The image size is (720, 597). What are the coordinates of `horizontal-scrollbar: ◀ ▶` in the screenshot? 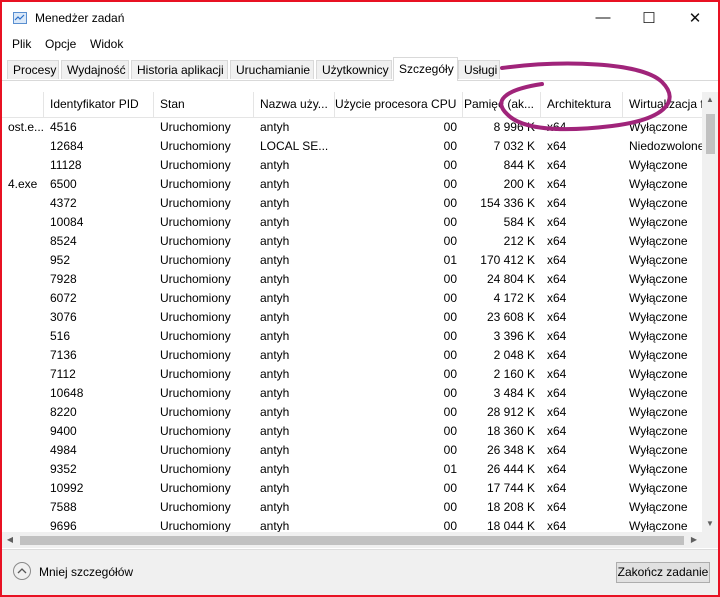 It's located at (352, 540).